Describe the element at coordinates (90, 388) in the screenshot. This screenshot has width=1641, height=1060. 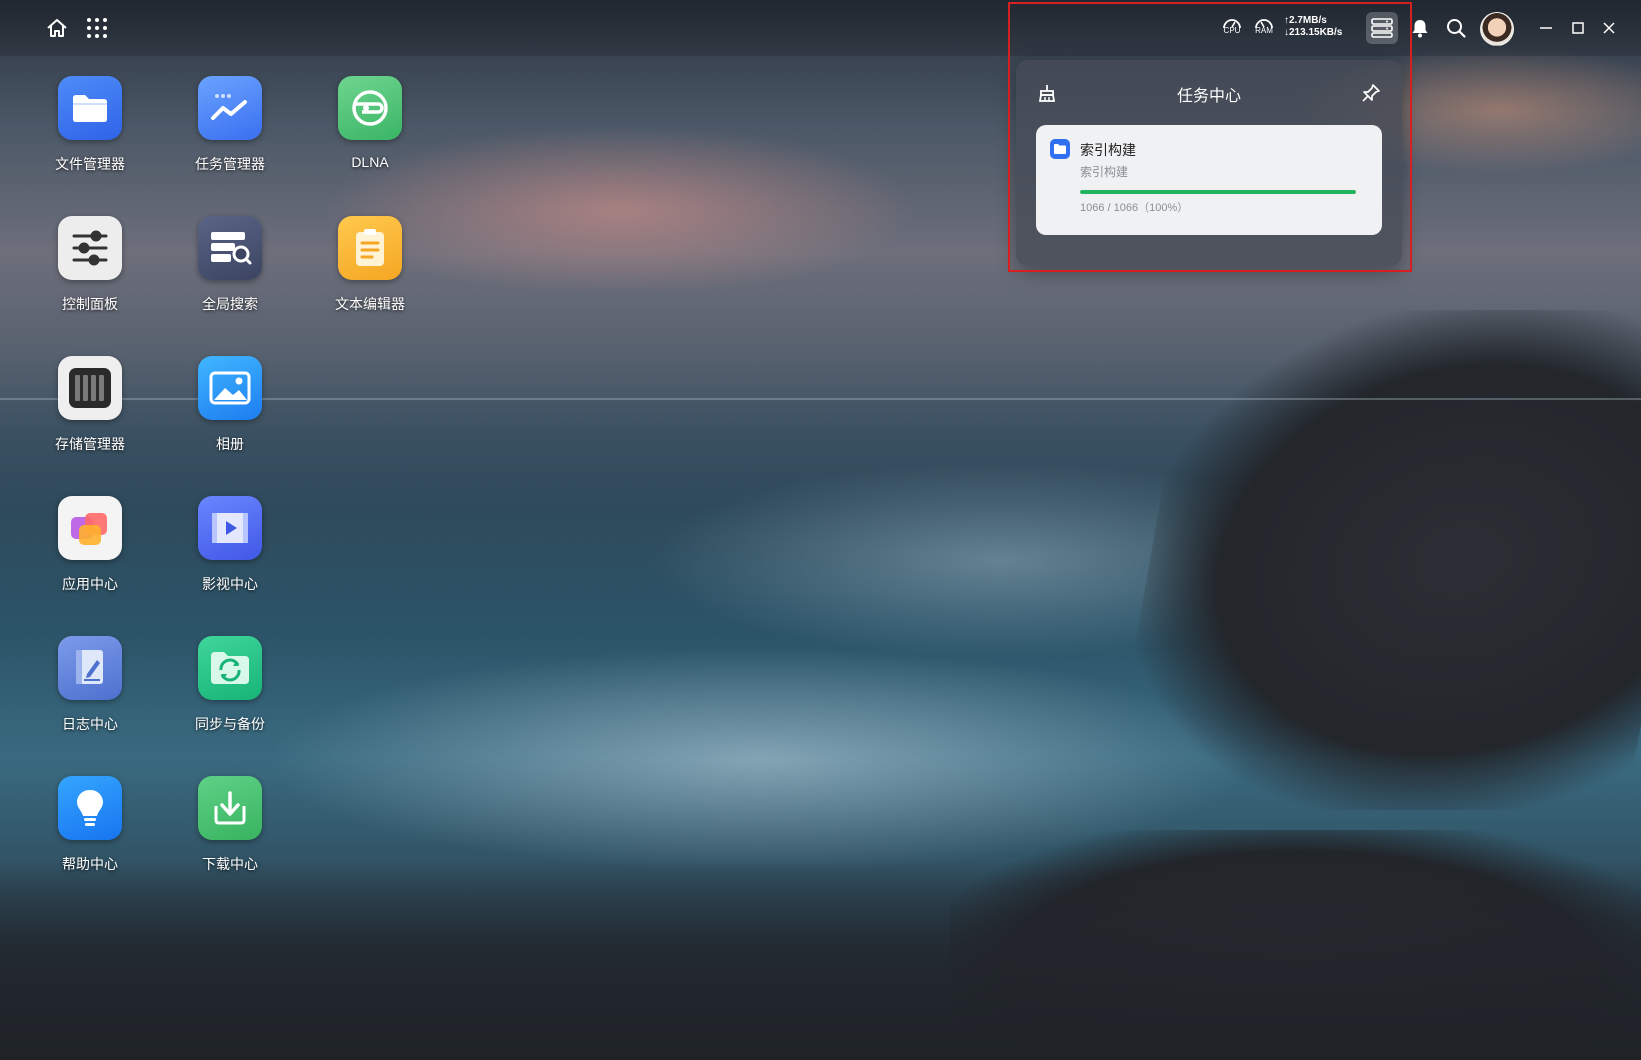
I see `storage-icon` at that location.